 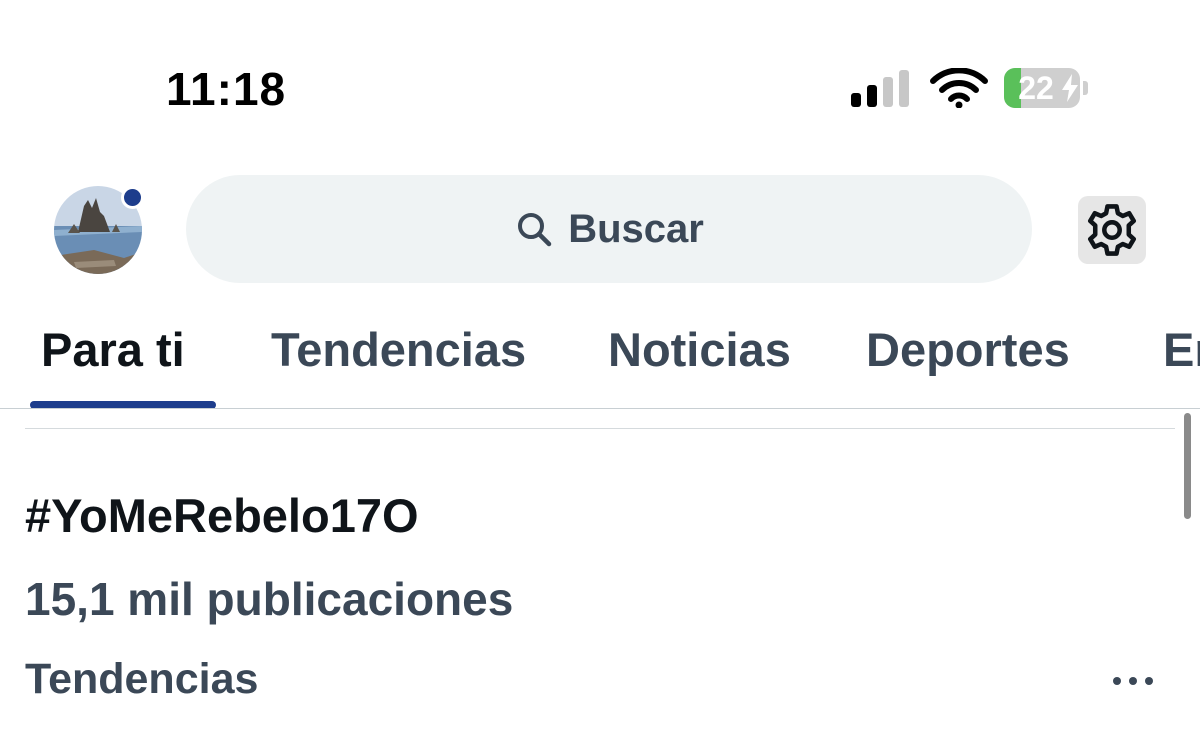 What do you see at coordinates (1187, 466) in the screenshot?
I see `scrollbar` at bounding box center [1187, 466].